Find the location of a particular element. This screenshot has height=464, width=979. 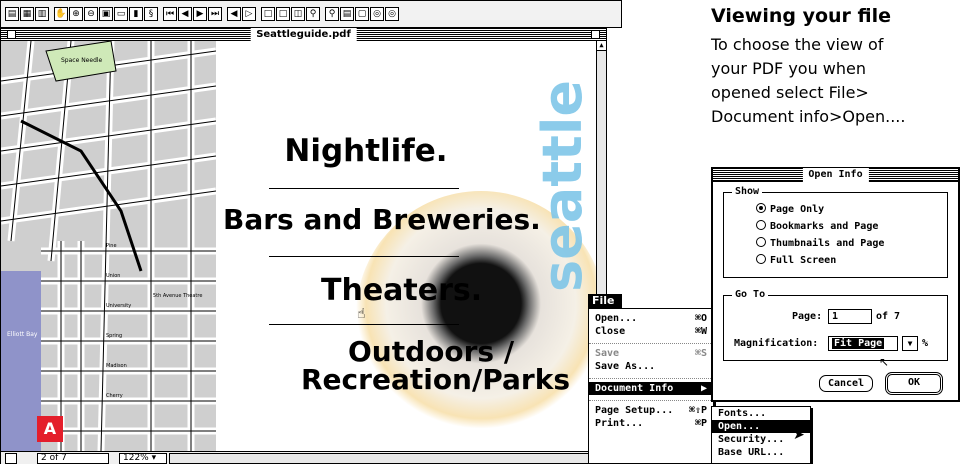

crop-tool-icon: ▣ is located at coordinates (106, 14).